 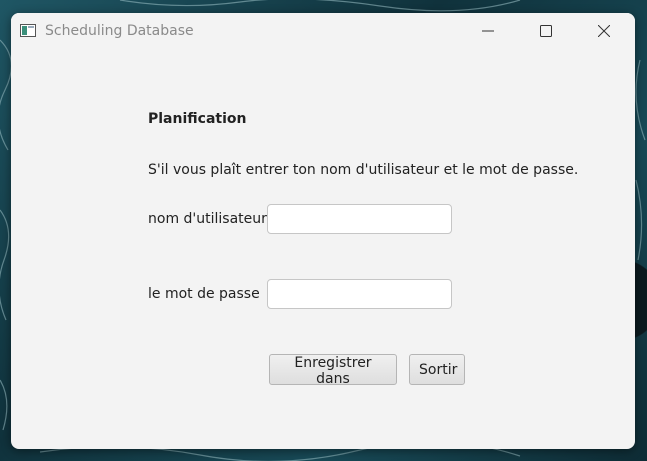 What do you see at coordinates (119, 31) in the screenshot?
I see `window-title: Scheduling Database` at bounding box center [119, 31].